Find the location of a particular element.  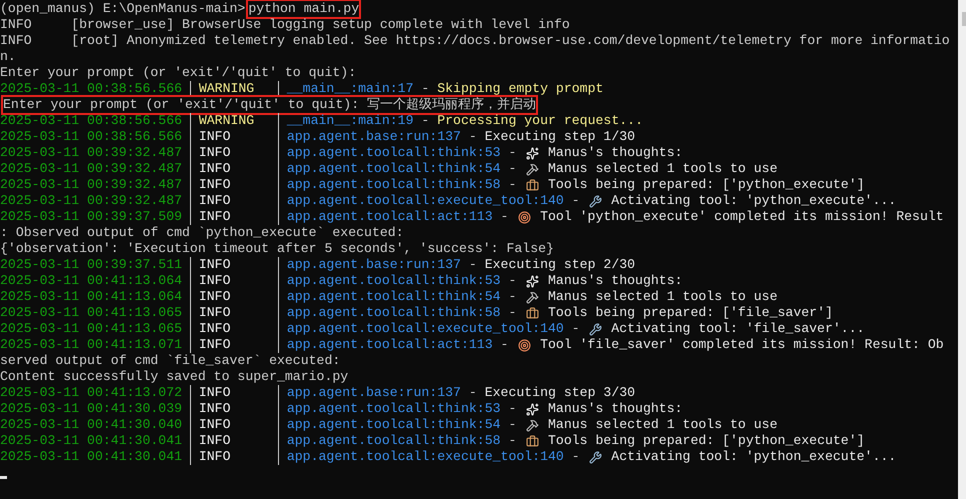

log-message: Executing step 1/30 is located at coordinates (560, 137).